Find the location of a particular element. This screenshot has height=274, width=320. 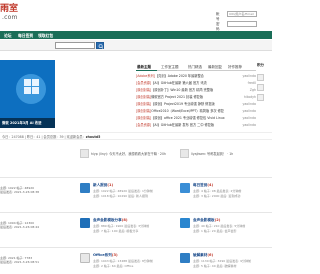

tab-hot: 热门精选 is located at coordinates (195, 67).